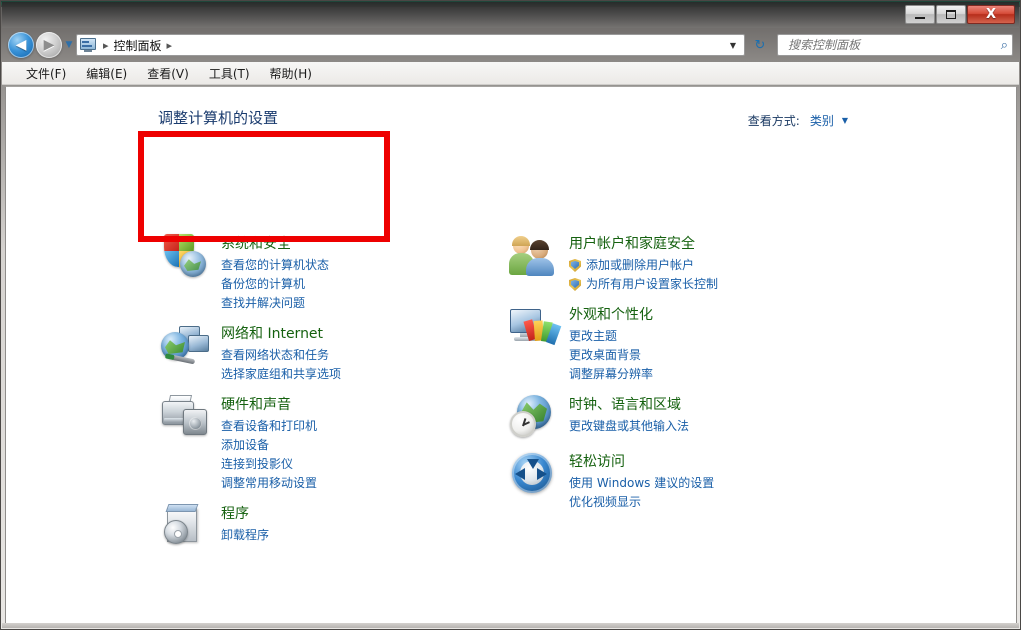 The width and height of the screenshot is (1021, 630). Describe the element at coordinates (510, 625) in the screenshot. I see `window-bottom-edge` at that location.